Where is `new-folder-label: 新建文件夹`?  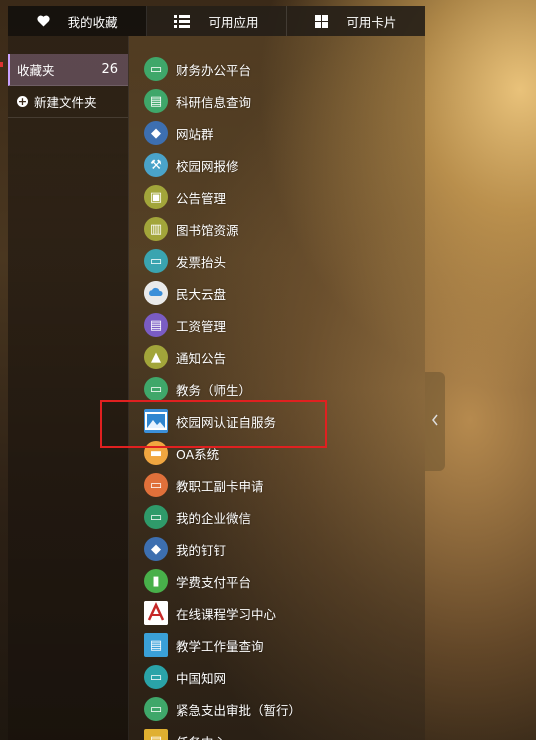
new-folder-label: 新建文件夹 is located at coordinates (65, 102).